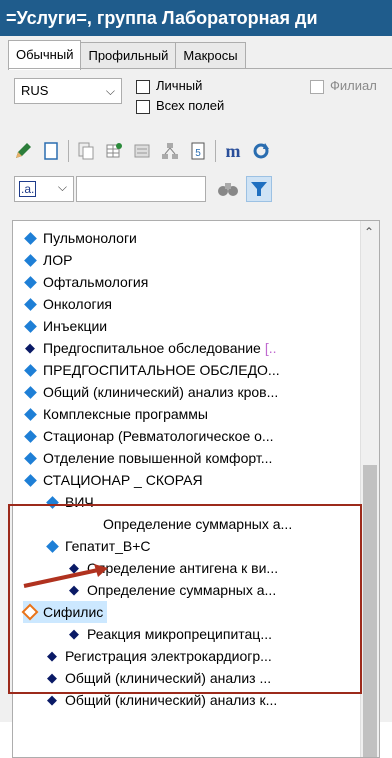  Describe the element at coordinates (80, 238) in the screenshot. I see `tree-item: Пульмонологи` at that location.